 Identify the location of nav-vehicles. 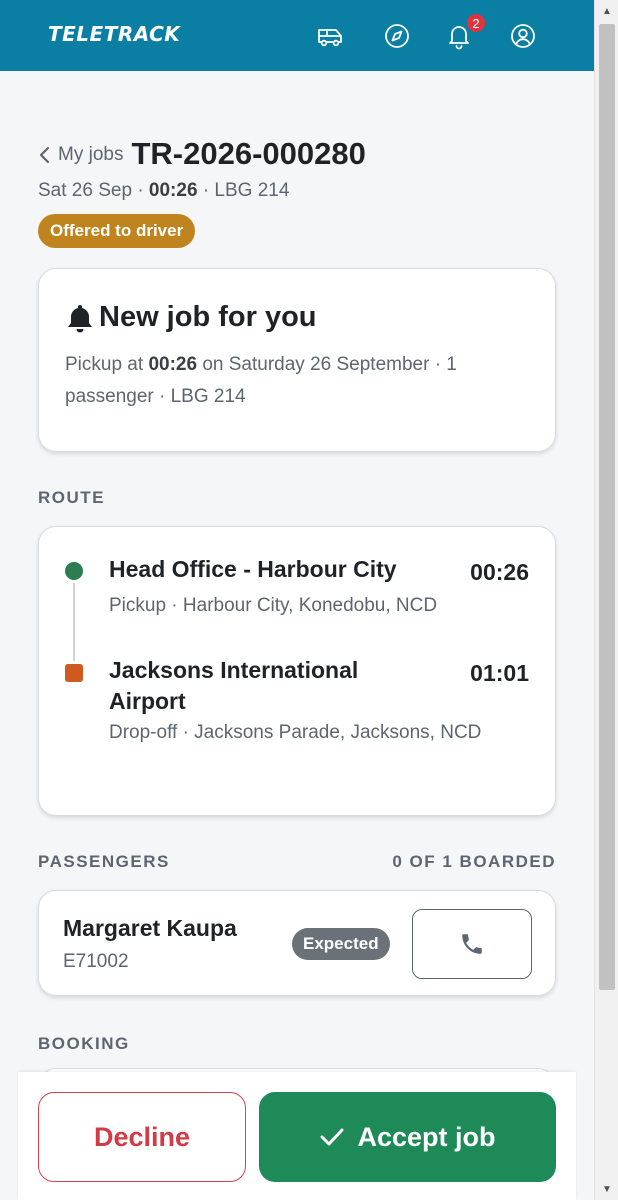
(330, 36).